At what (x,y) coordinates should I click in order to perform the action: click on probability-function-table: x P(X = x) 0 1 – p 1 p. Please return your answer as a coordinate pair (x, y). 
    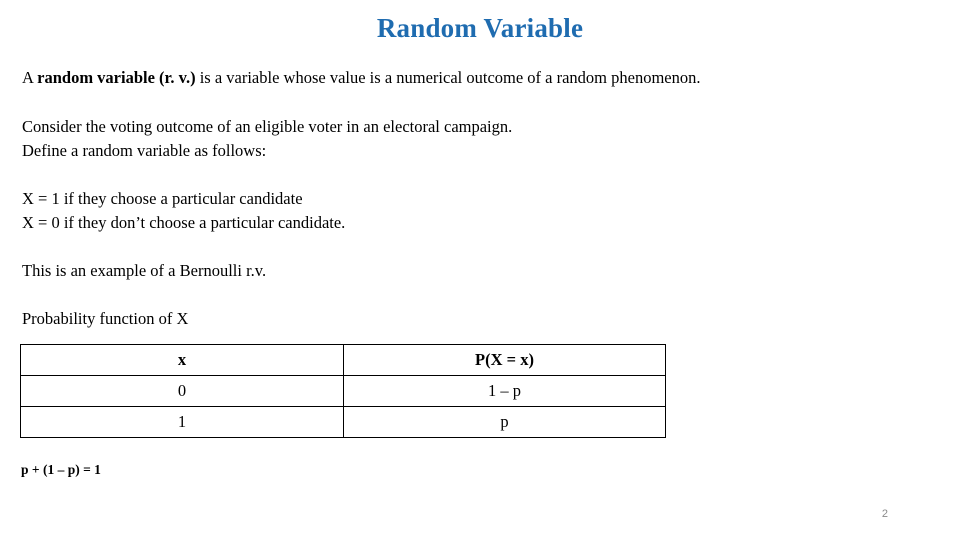
    Looking at the image, I should click on (343, 391).